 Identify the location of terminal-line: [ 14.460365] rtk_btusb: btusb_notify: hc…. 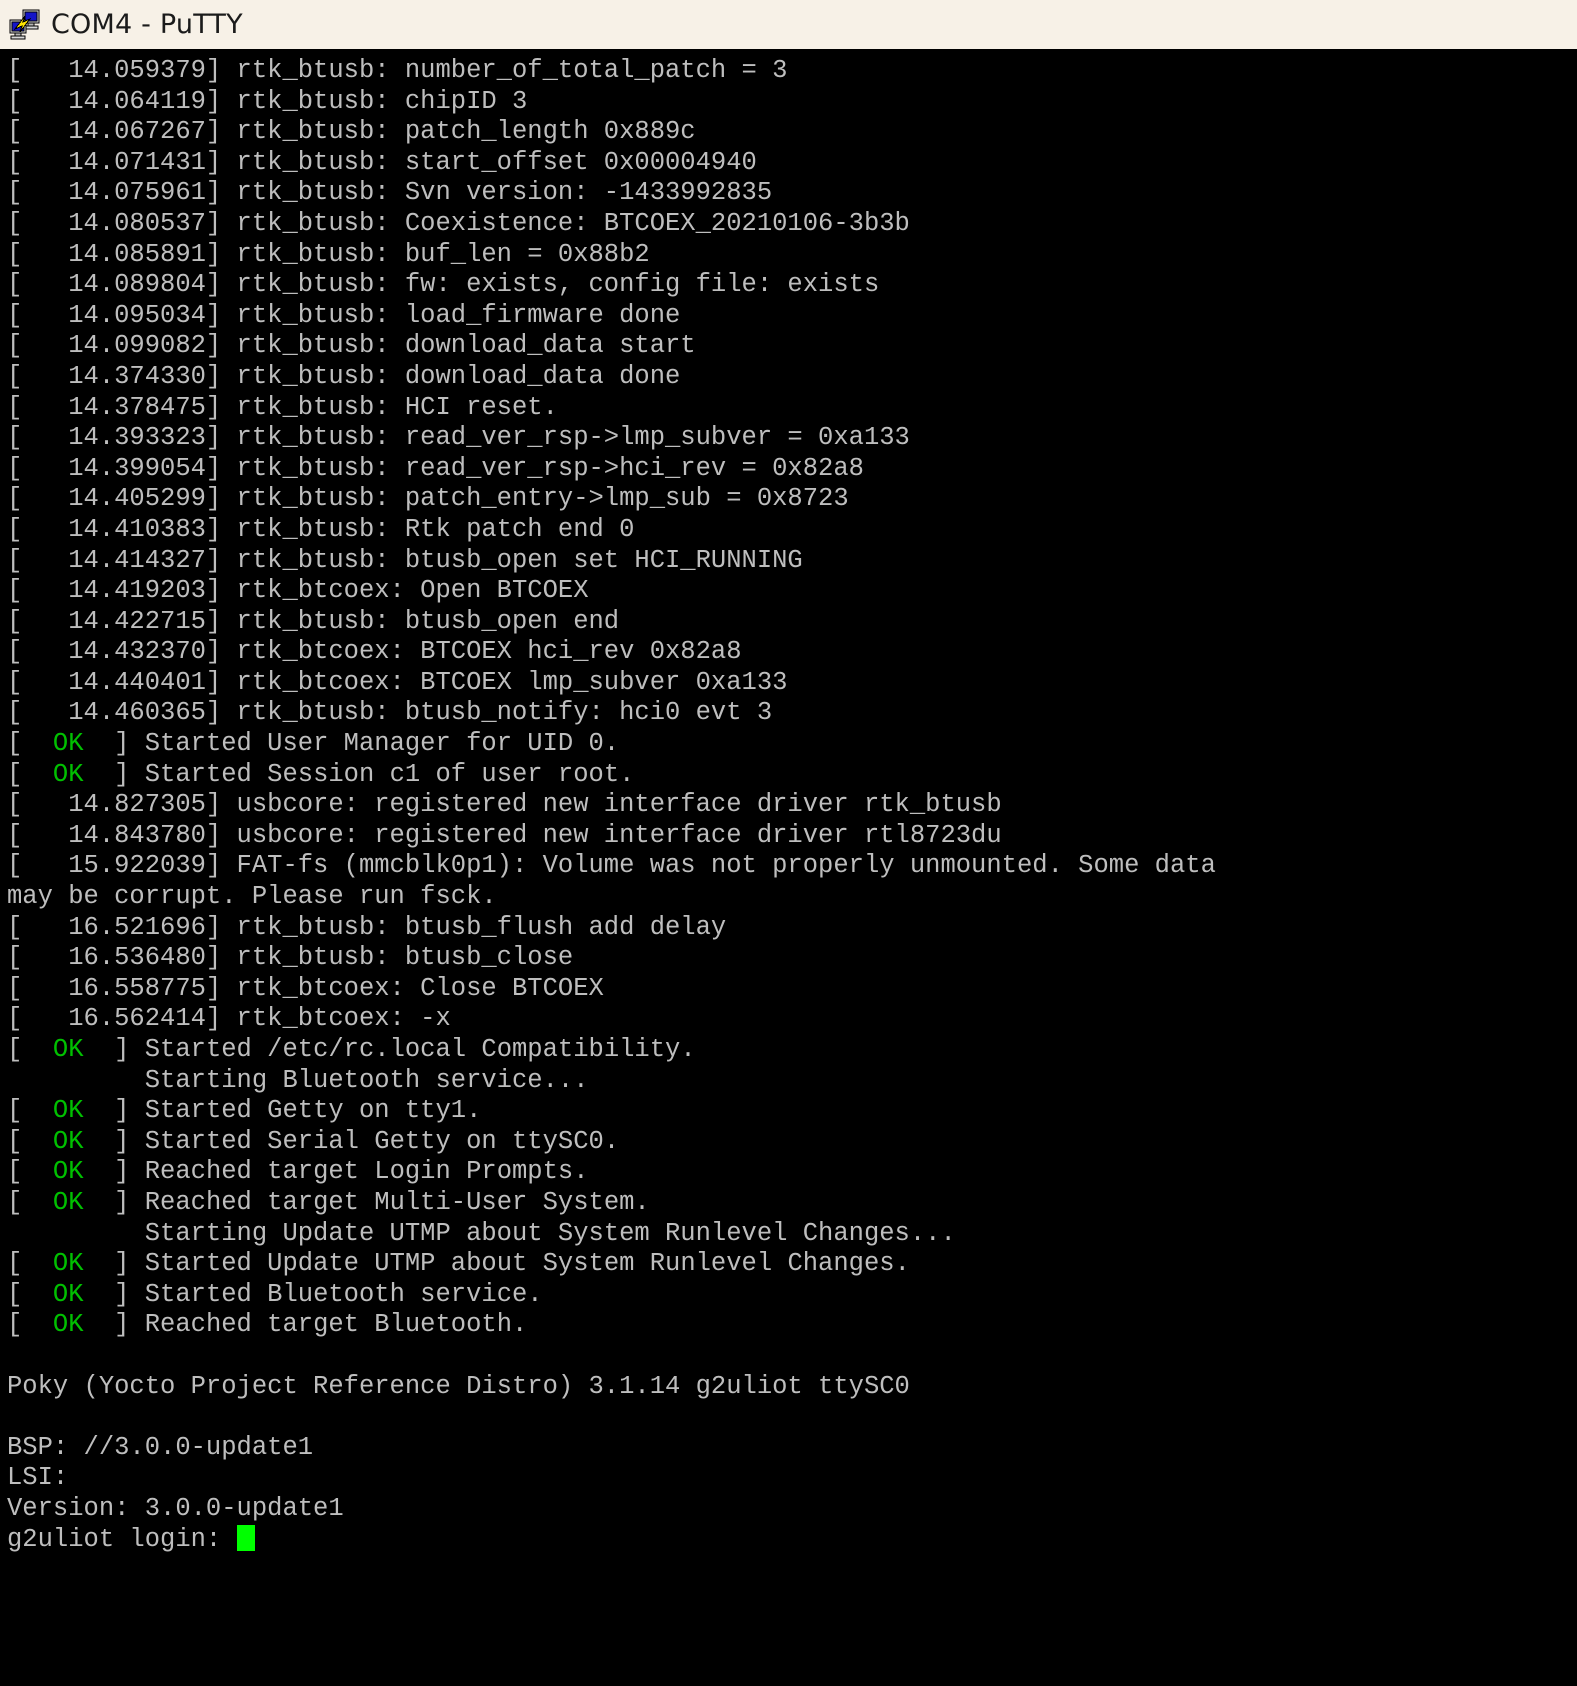
(792, 713).